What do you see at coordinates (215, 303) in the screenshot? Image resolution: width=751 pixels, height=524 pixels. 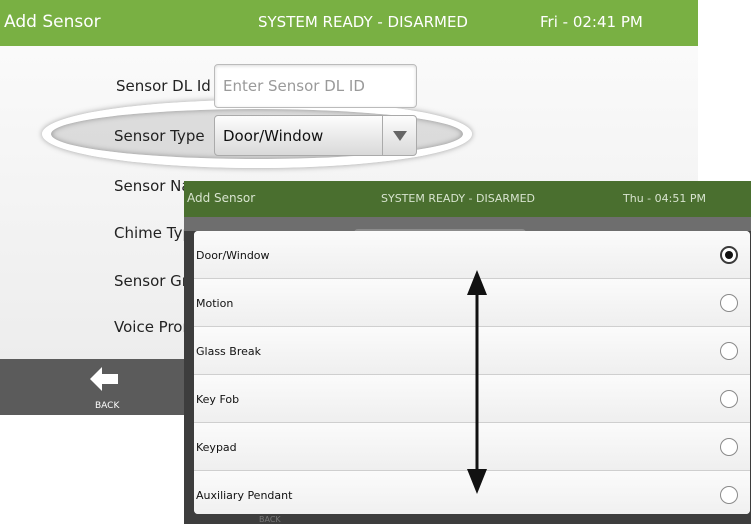 I see `option-label: Motion` at bounding box center [215, 303].